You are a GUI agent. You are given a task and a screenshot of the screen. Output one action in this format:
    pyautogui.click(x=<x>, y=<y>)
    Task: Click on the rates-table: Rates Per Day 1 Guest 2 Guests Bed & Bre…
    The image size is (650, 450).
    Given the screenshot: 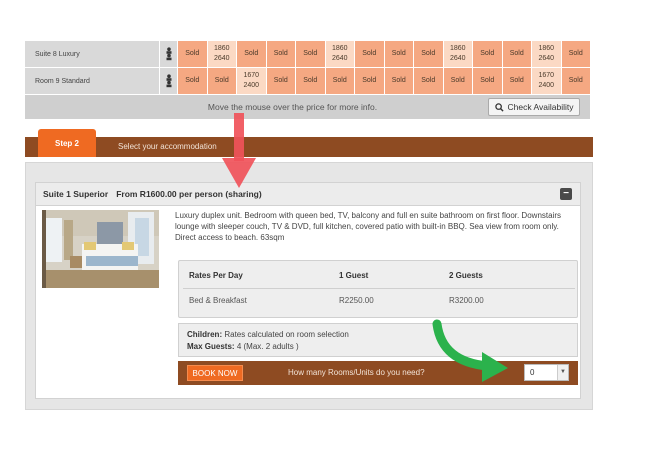 What is the action you would take?
    pyautogui.click(x=378, y=289)
    